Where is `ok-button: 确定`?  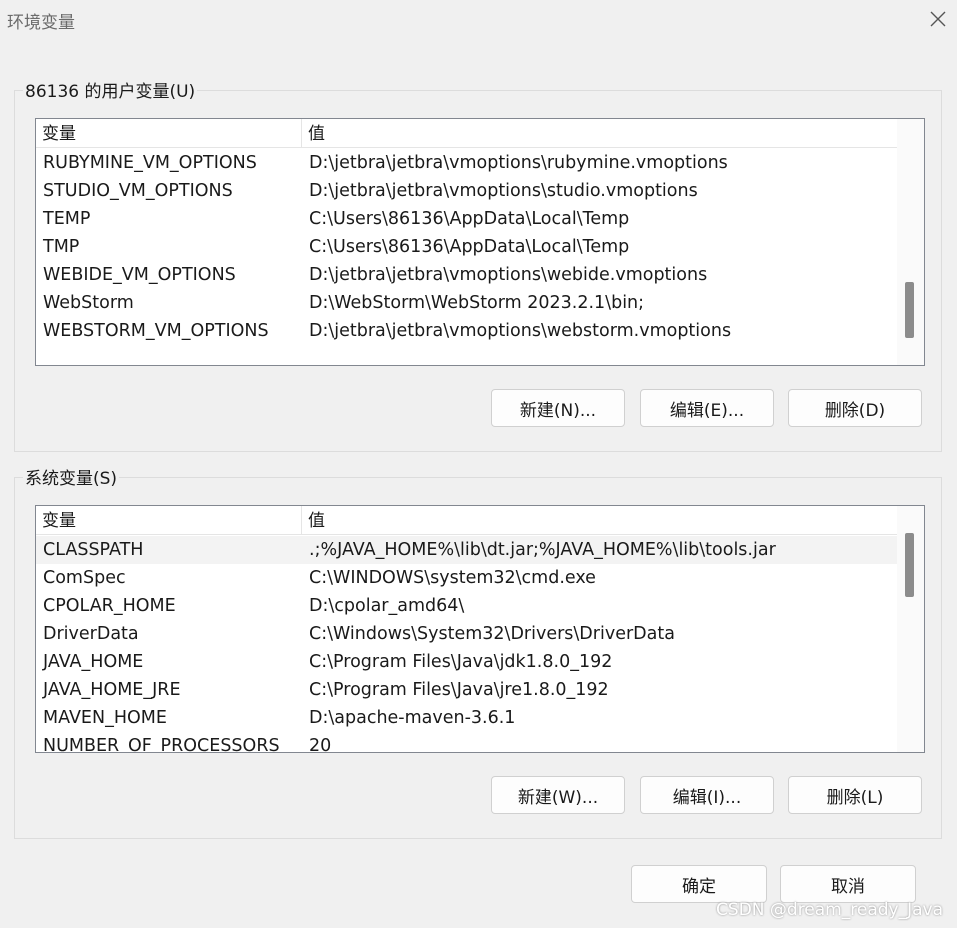
ok-button: 确定 is located at coordinates (699, 884).